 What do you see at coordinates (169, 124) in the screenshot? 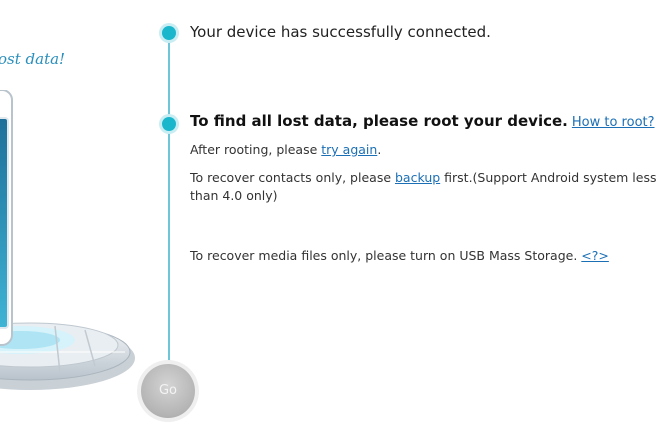
I see `step-2-indicator` at bounding box center [169, 124].